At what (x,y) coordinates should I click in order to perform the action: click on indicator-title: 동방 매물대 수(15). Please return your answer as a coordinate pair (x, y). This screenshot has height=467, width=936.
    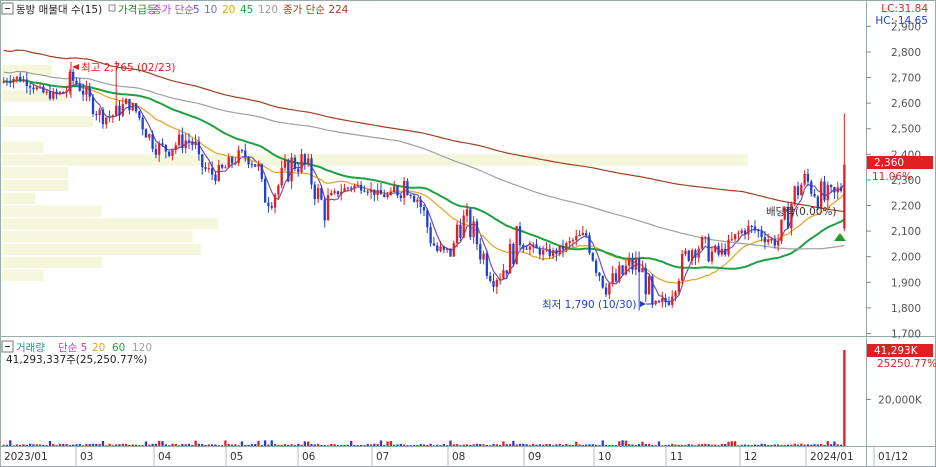
    Looking at the image, I should click on (59, 10).